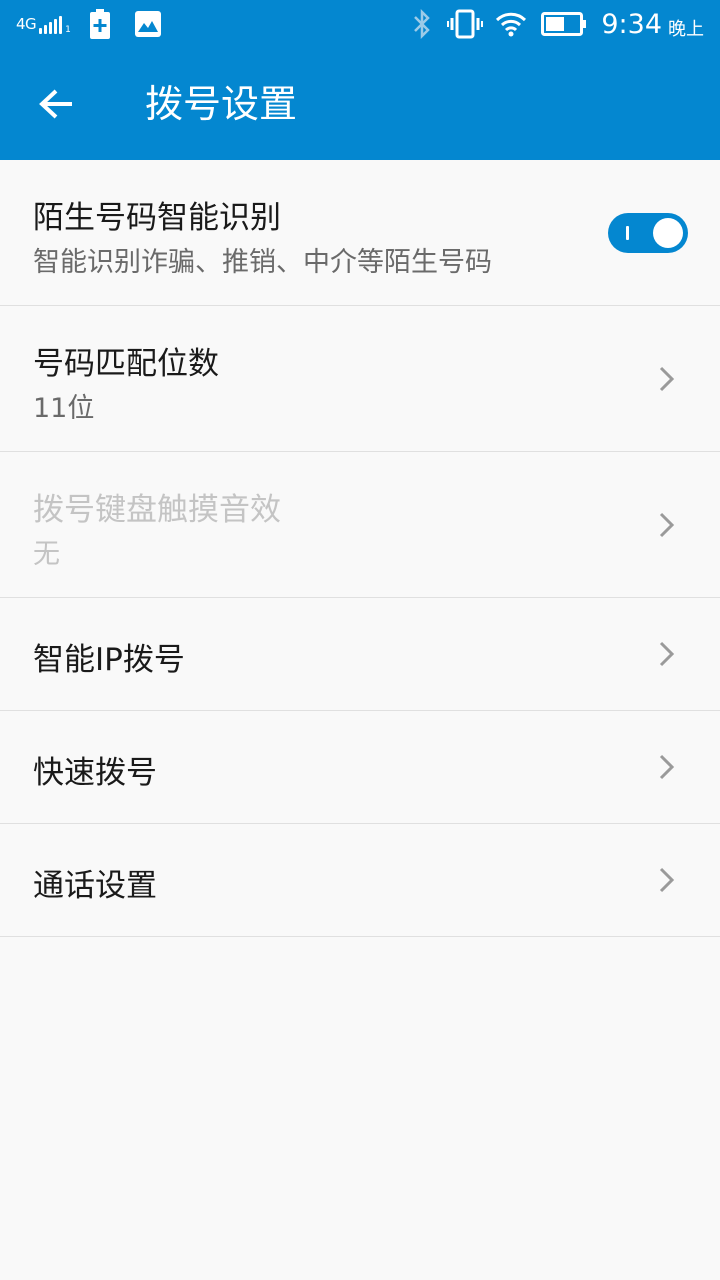  Describe the element at coordinates (126, 364) in the screenshot. I see `match-digits-title: 号码匹配位数` at that location.